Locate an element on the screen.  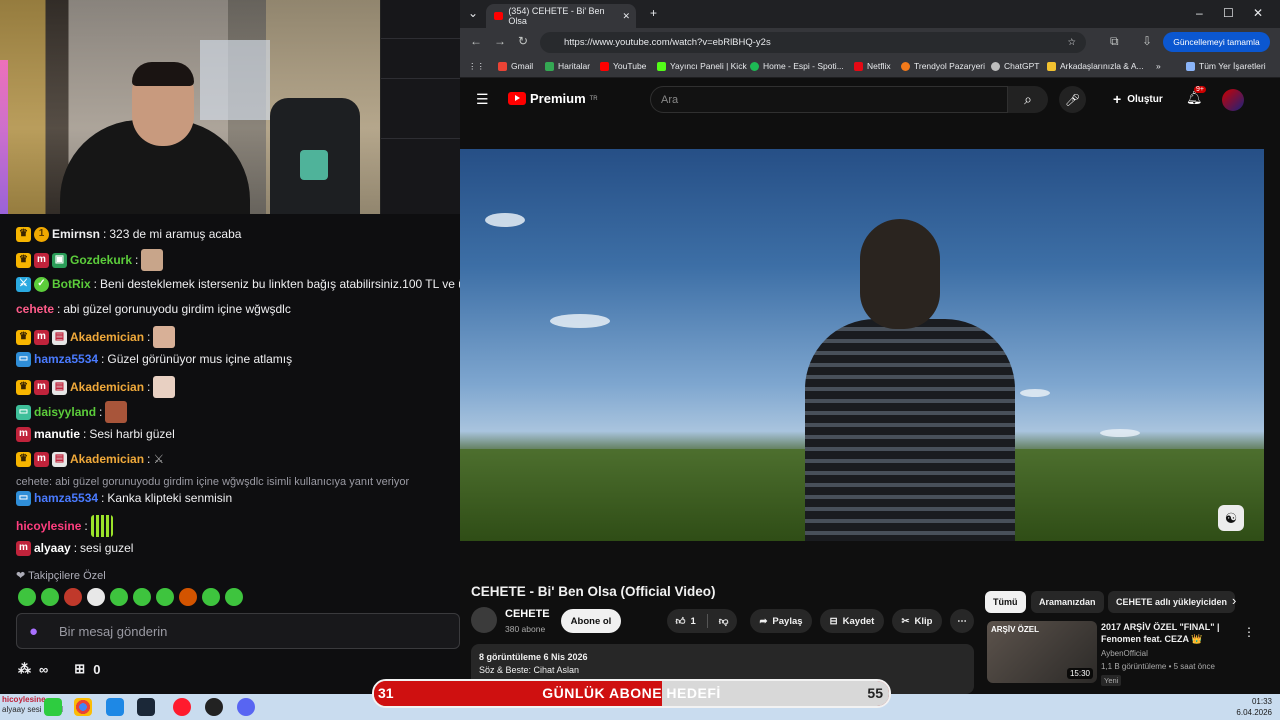
new-tab-icon: + is located at coordinates (653, 13).